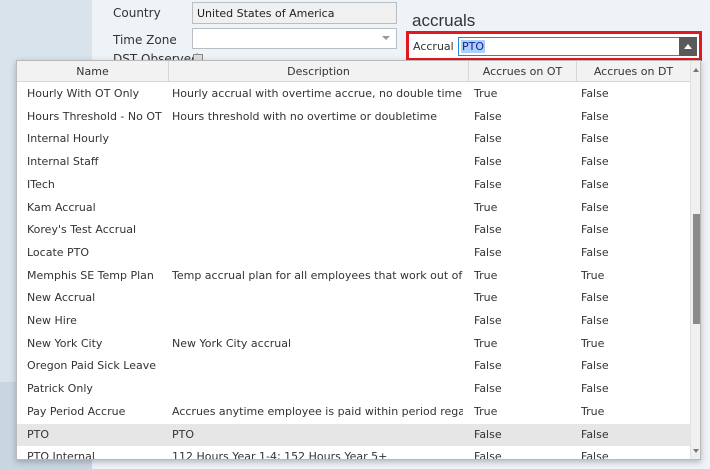 This screenshot has height=469, width=710. What do you see at coordinates (41, 184) in the screenshot?
I see `cell-name: ITech` at bounding box center [41, 184].